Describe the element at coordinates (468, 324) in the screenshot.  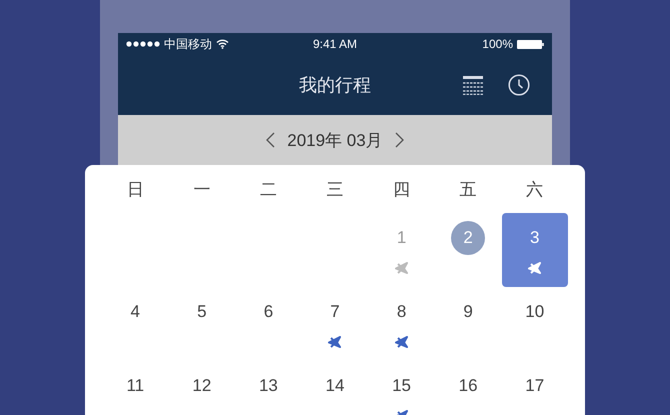
I see `calendar-day: 9` at that location.